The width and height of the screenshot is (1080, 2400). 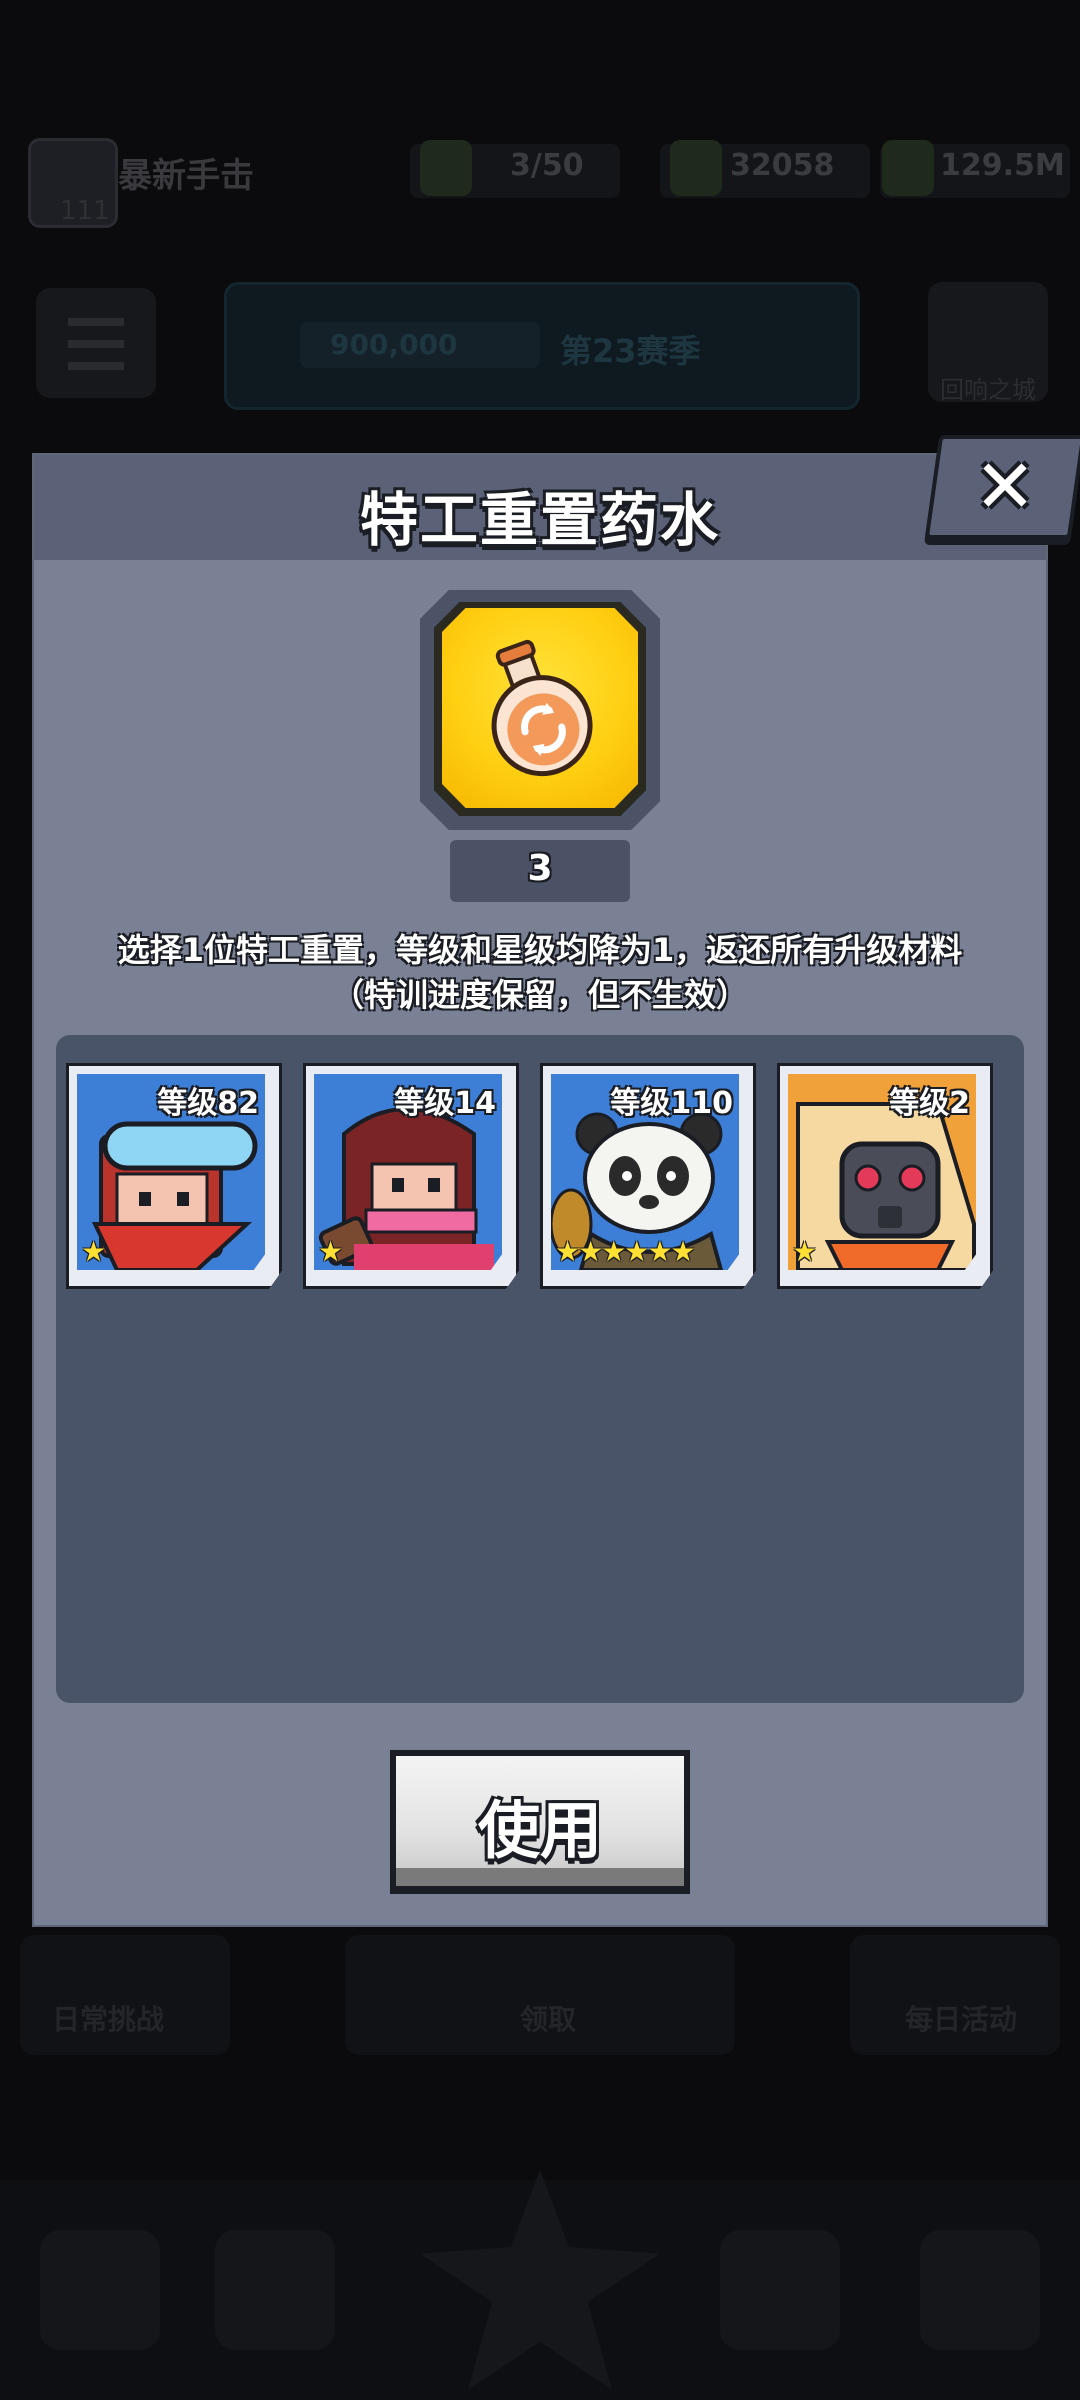 I want to click on item-count: 3, so click(x=540, y=868).